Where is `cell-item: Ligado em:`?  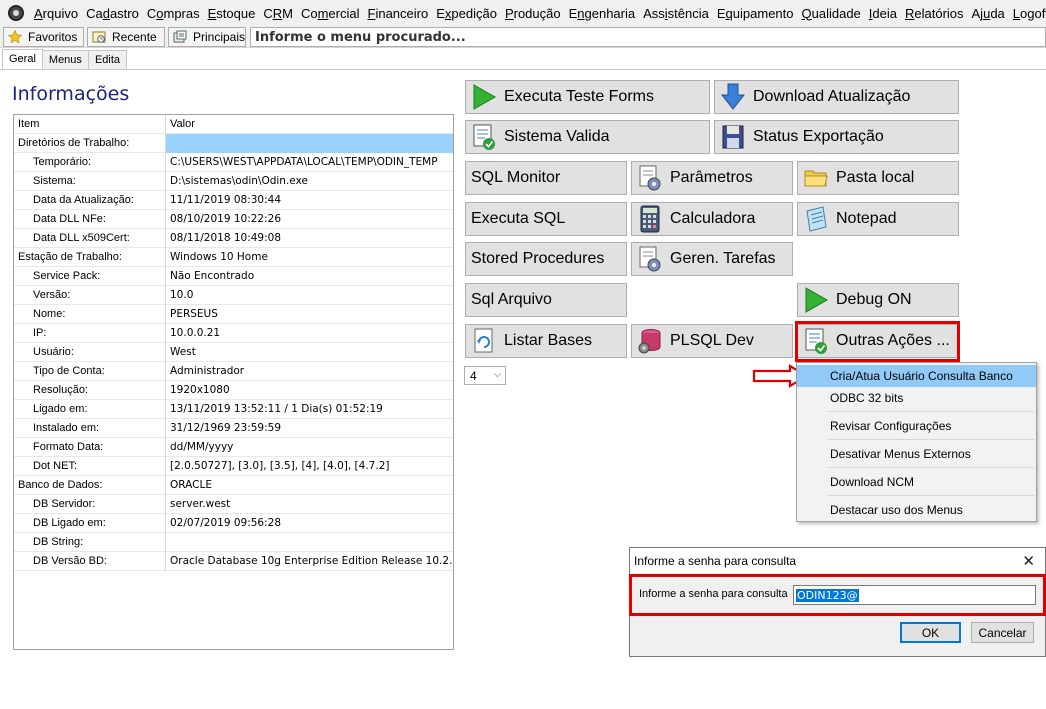 cell-item: Ligado em: is located at coordinates (90, 409).